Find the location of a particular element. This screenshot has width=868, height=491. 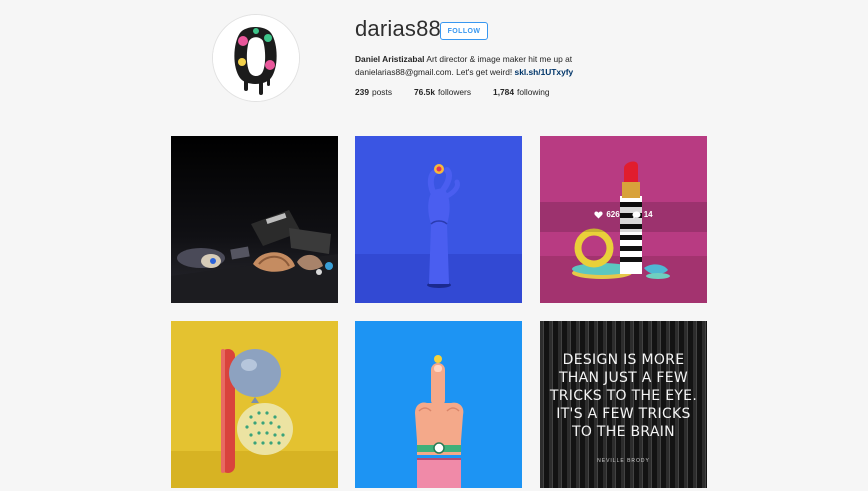

post-image-balloons is located at coordinates (254, 404).